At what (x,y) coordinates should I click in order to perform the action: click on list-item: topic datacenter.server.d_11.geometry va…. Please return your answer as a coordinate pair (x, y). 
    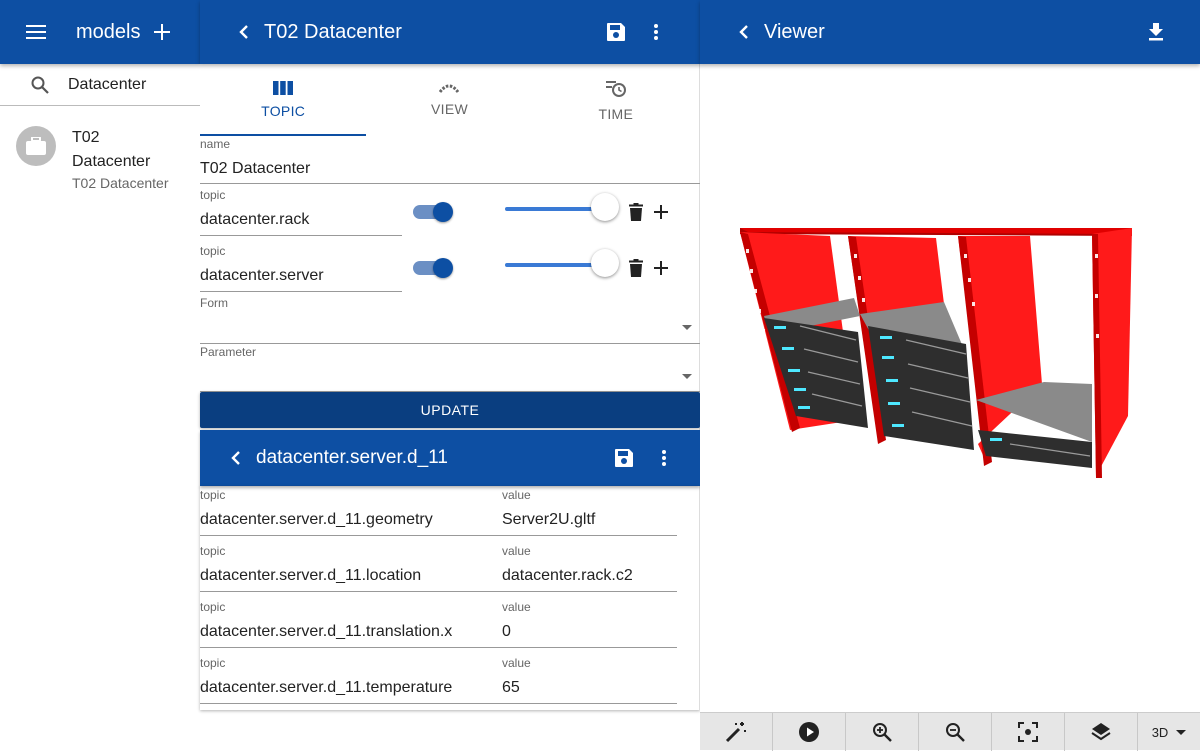
    Looking at the image, I should click on (450, 514).